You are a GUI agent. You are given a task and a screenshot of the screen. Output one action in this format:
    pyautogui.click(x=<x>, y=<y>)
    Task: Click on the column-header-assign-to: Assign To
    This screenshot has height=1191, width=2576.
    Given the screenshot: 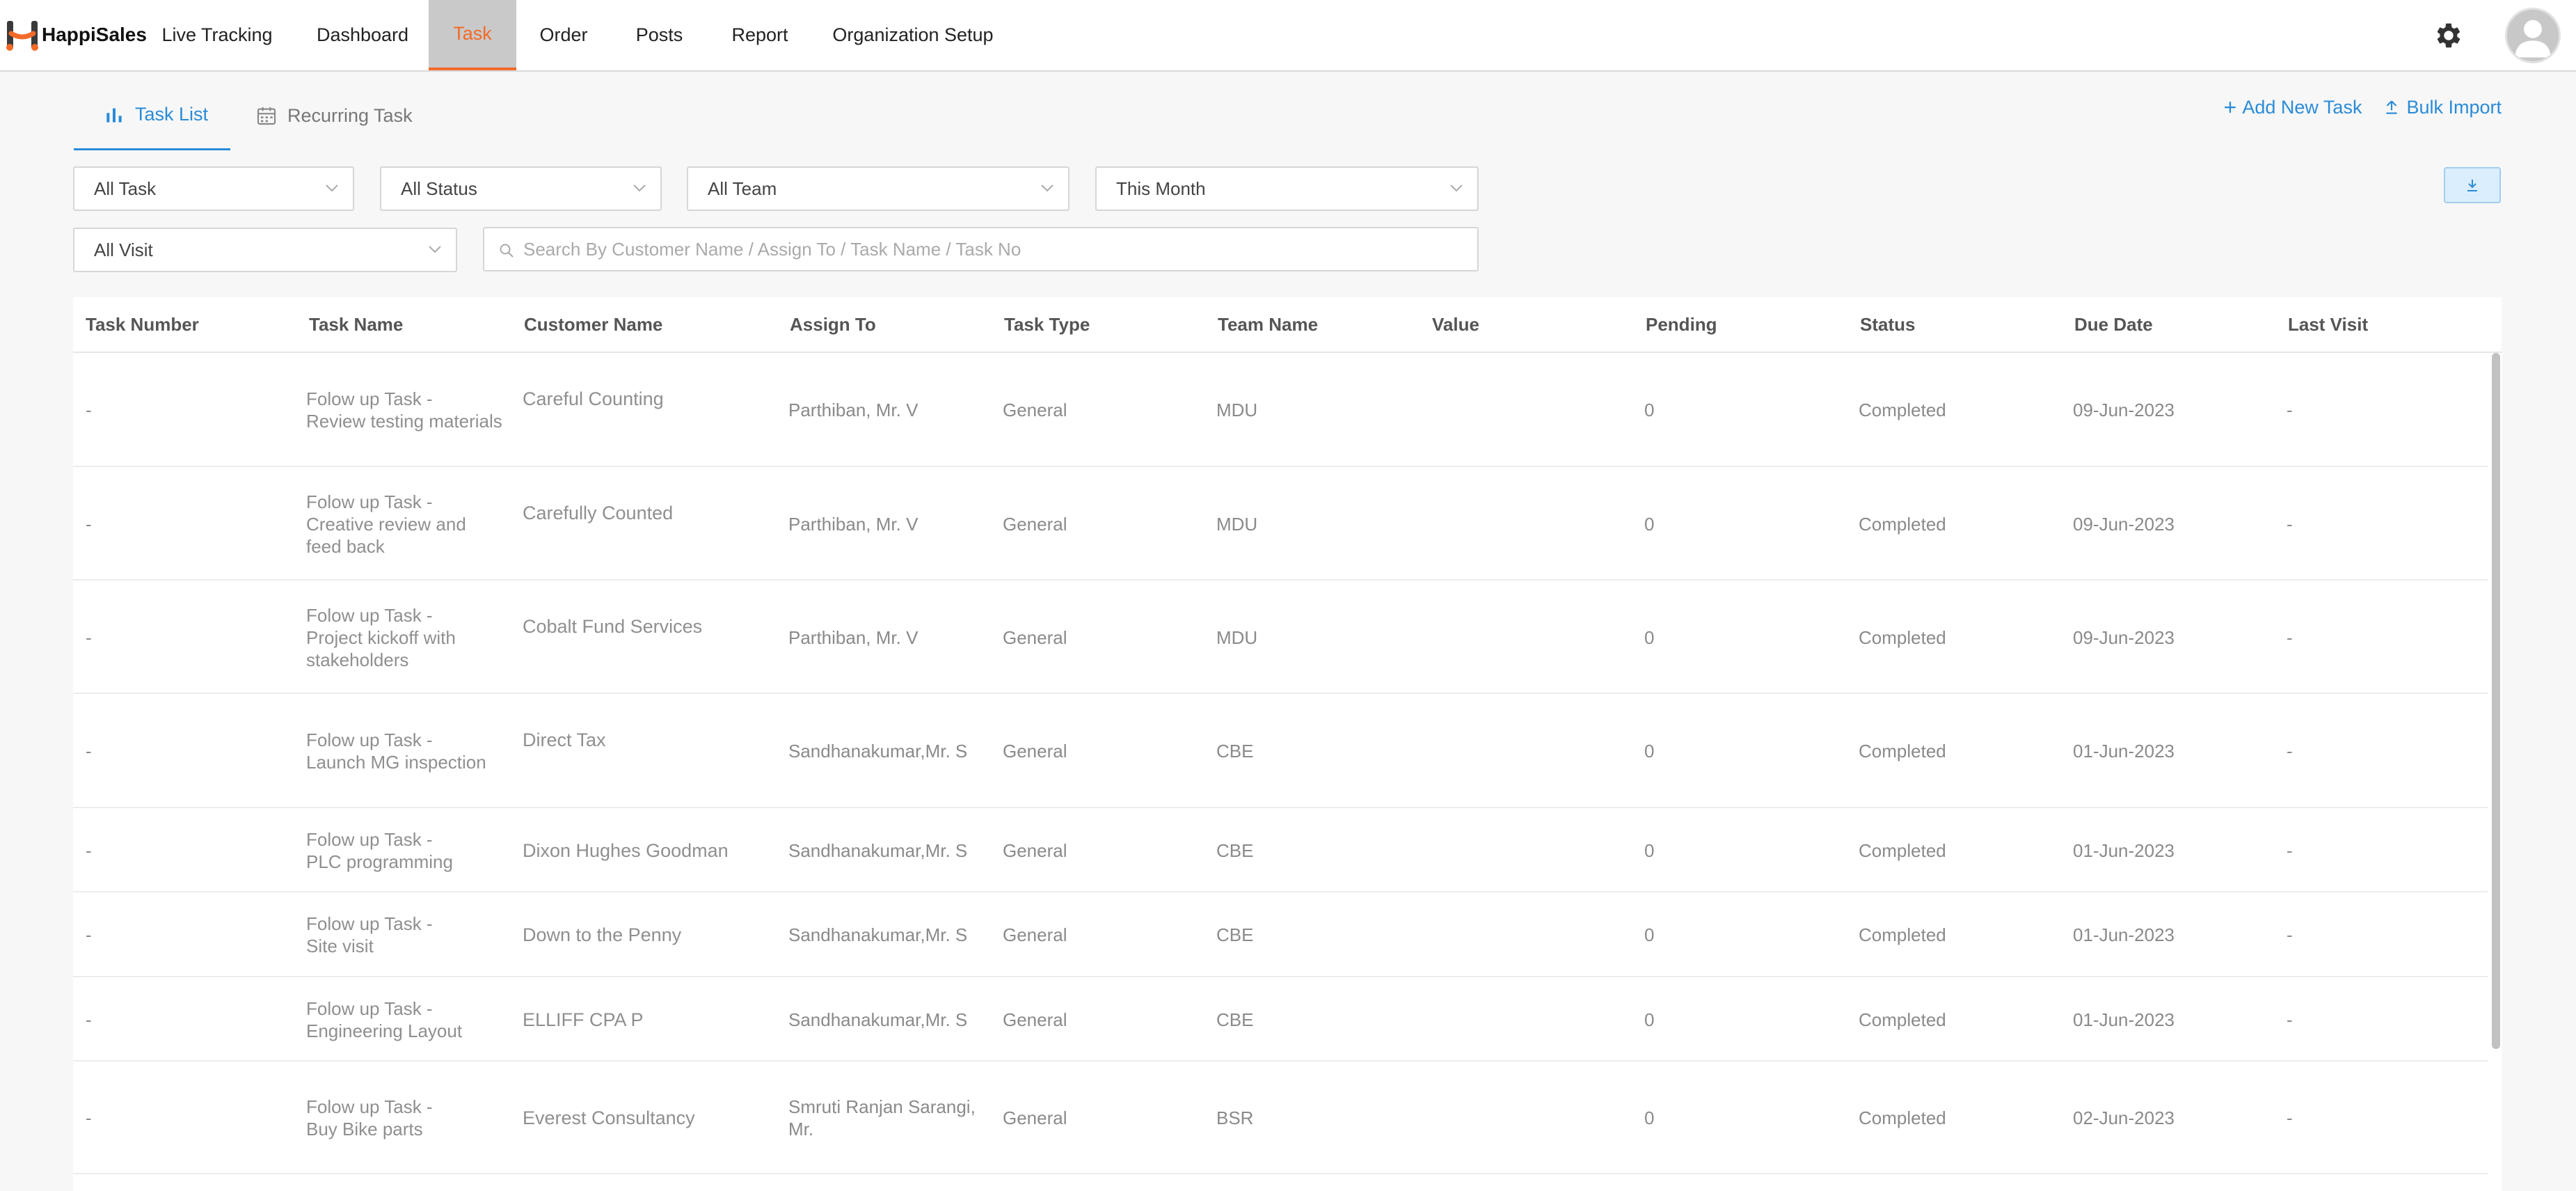 What is the action you would take?
    pyautogui.click(x=833, y=325)
    